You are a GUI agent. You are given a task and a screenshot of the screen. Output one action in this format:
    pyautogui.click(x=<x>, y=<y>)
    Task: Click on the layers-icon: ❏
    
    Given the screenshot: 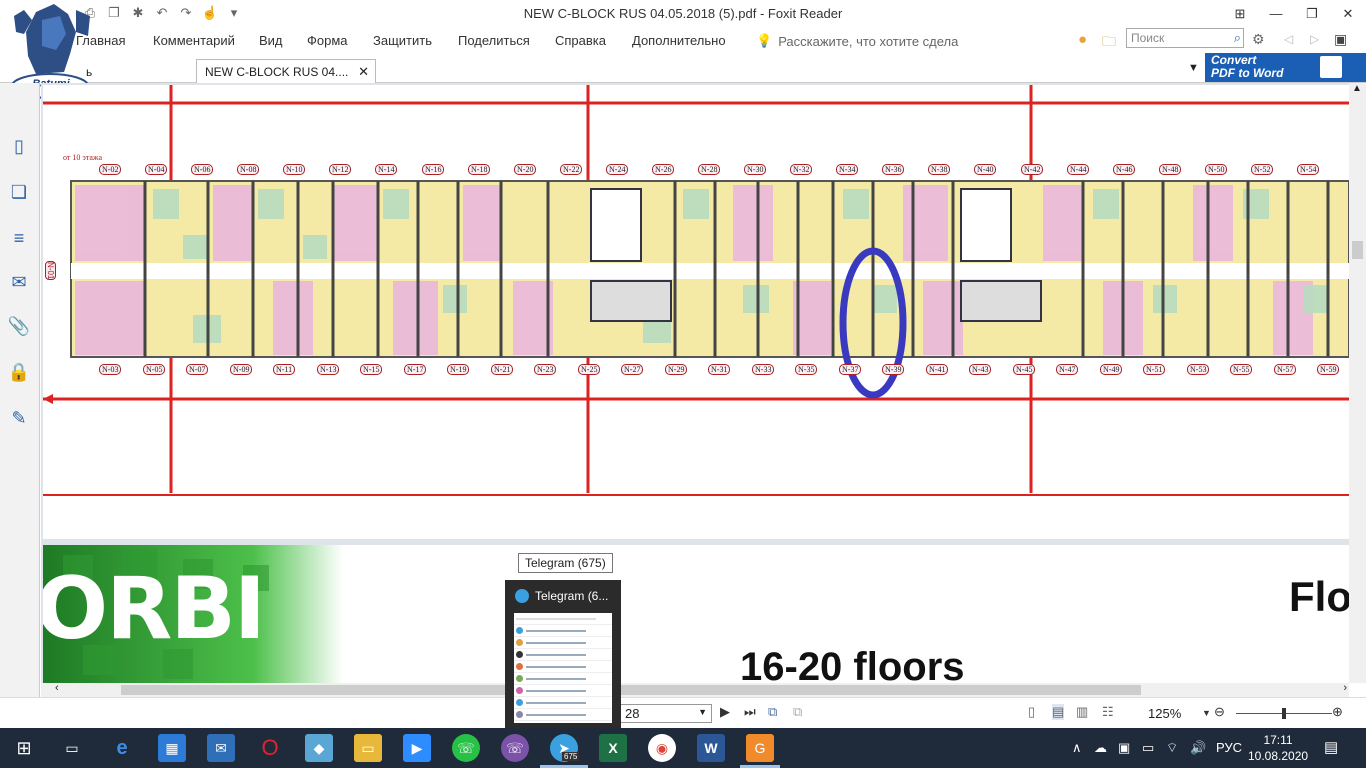 What is the action you would take?
    pyautogui.click(x=19, y=192)
    